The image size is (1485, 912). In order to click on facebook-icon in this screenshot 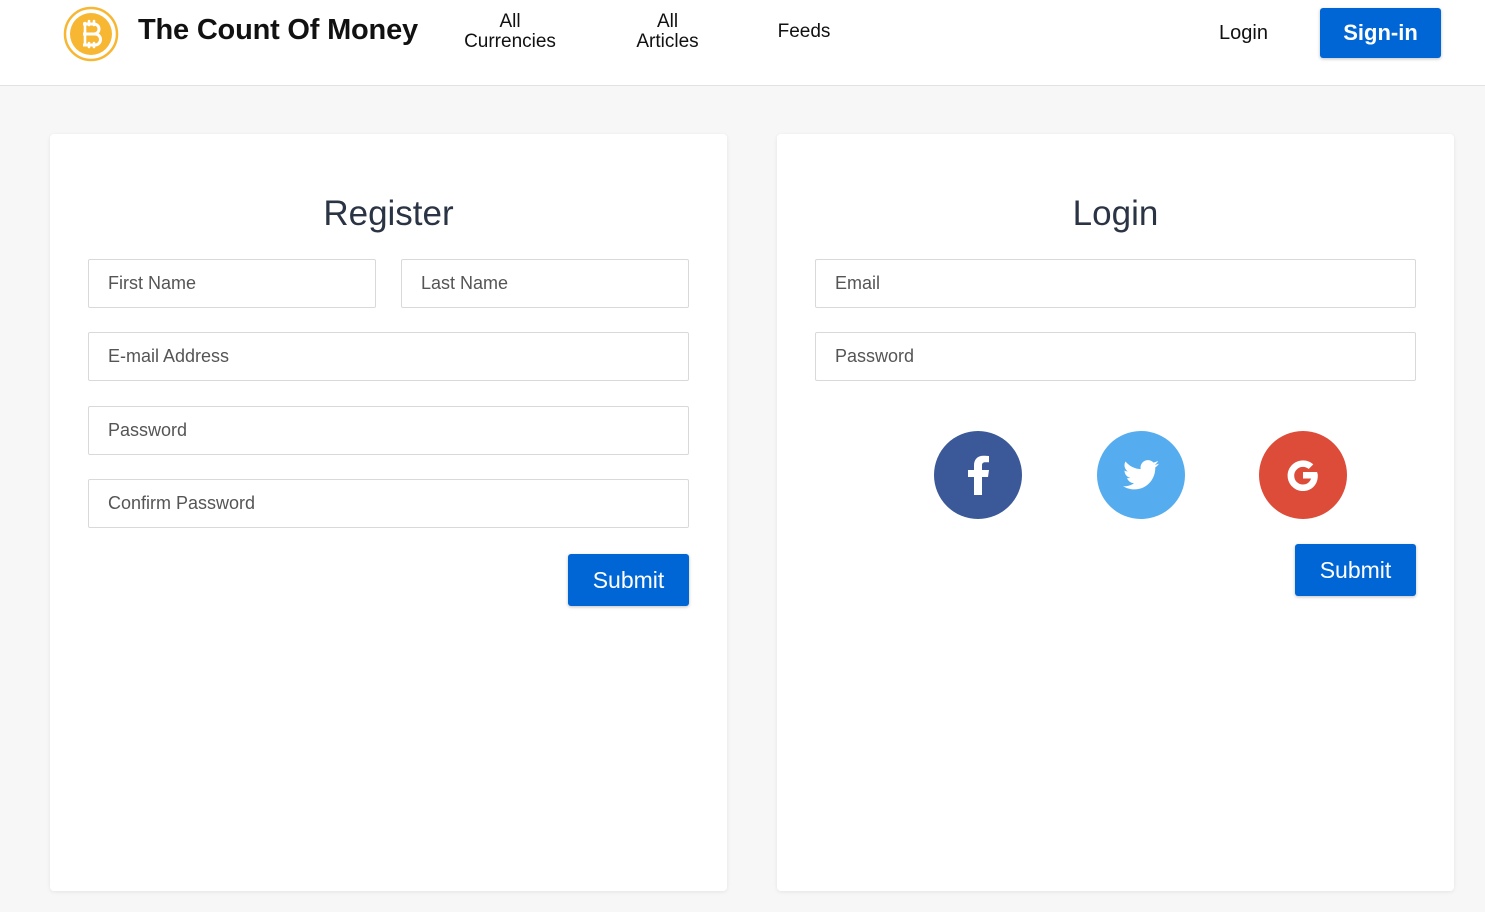, I will do `click(978, 475)`.